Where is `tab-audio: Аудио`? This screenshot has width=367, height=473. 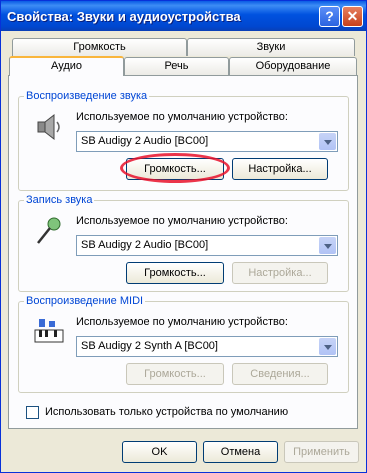 tab-audio: Аудио is located at coordinates (66, 66).